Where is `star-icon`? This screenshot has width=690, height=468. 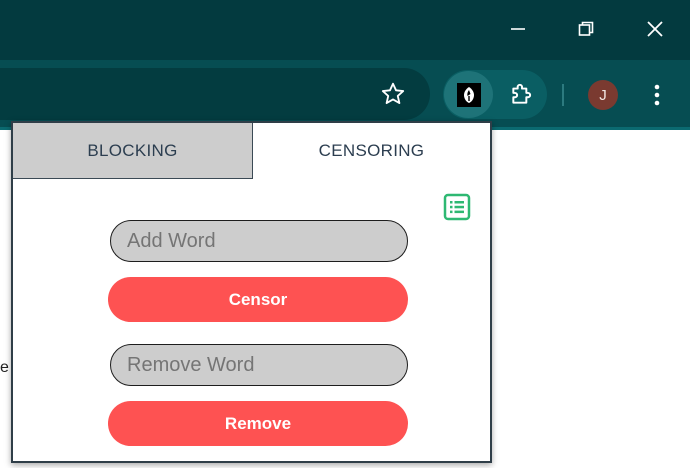
star-icon is located at coordinates (393, 93).